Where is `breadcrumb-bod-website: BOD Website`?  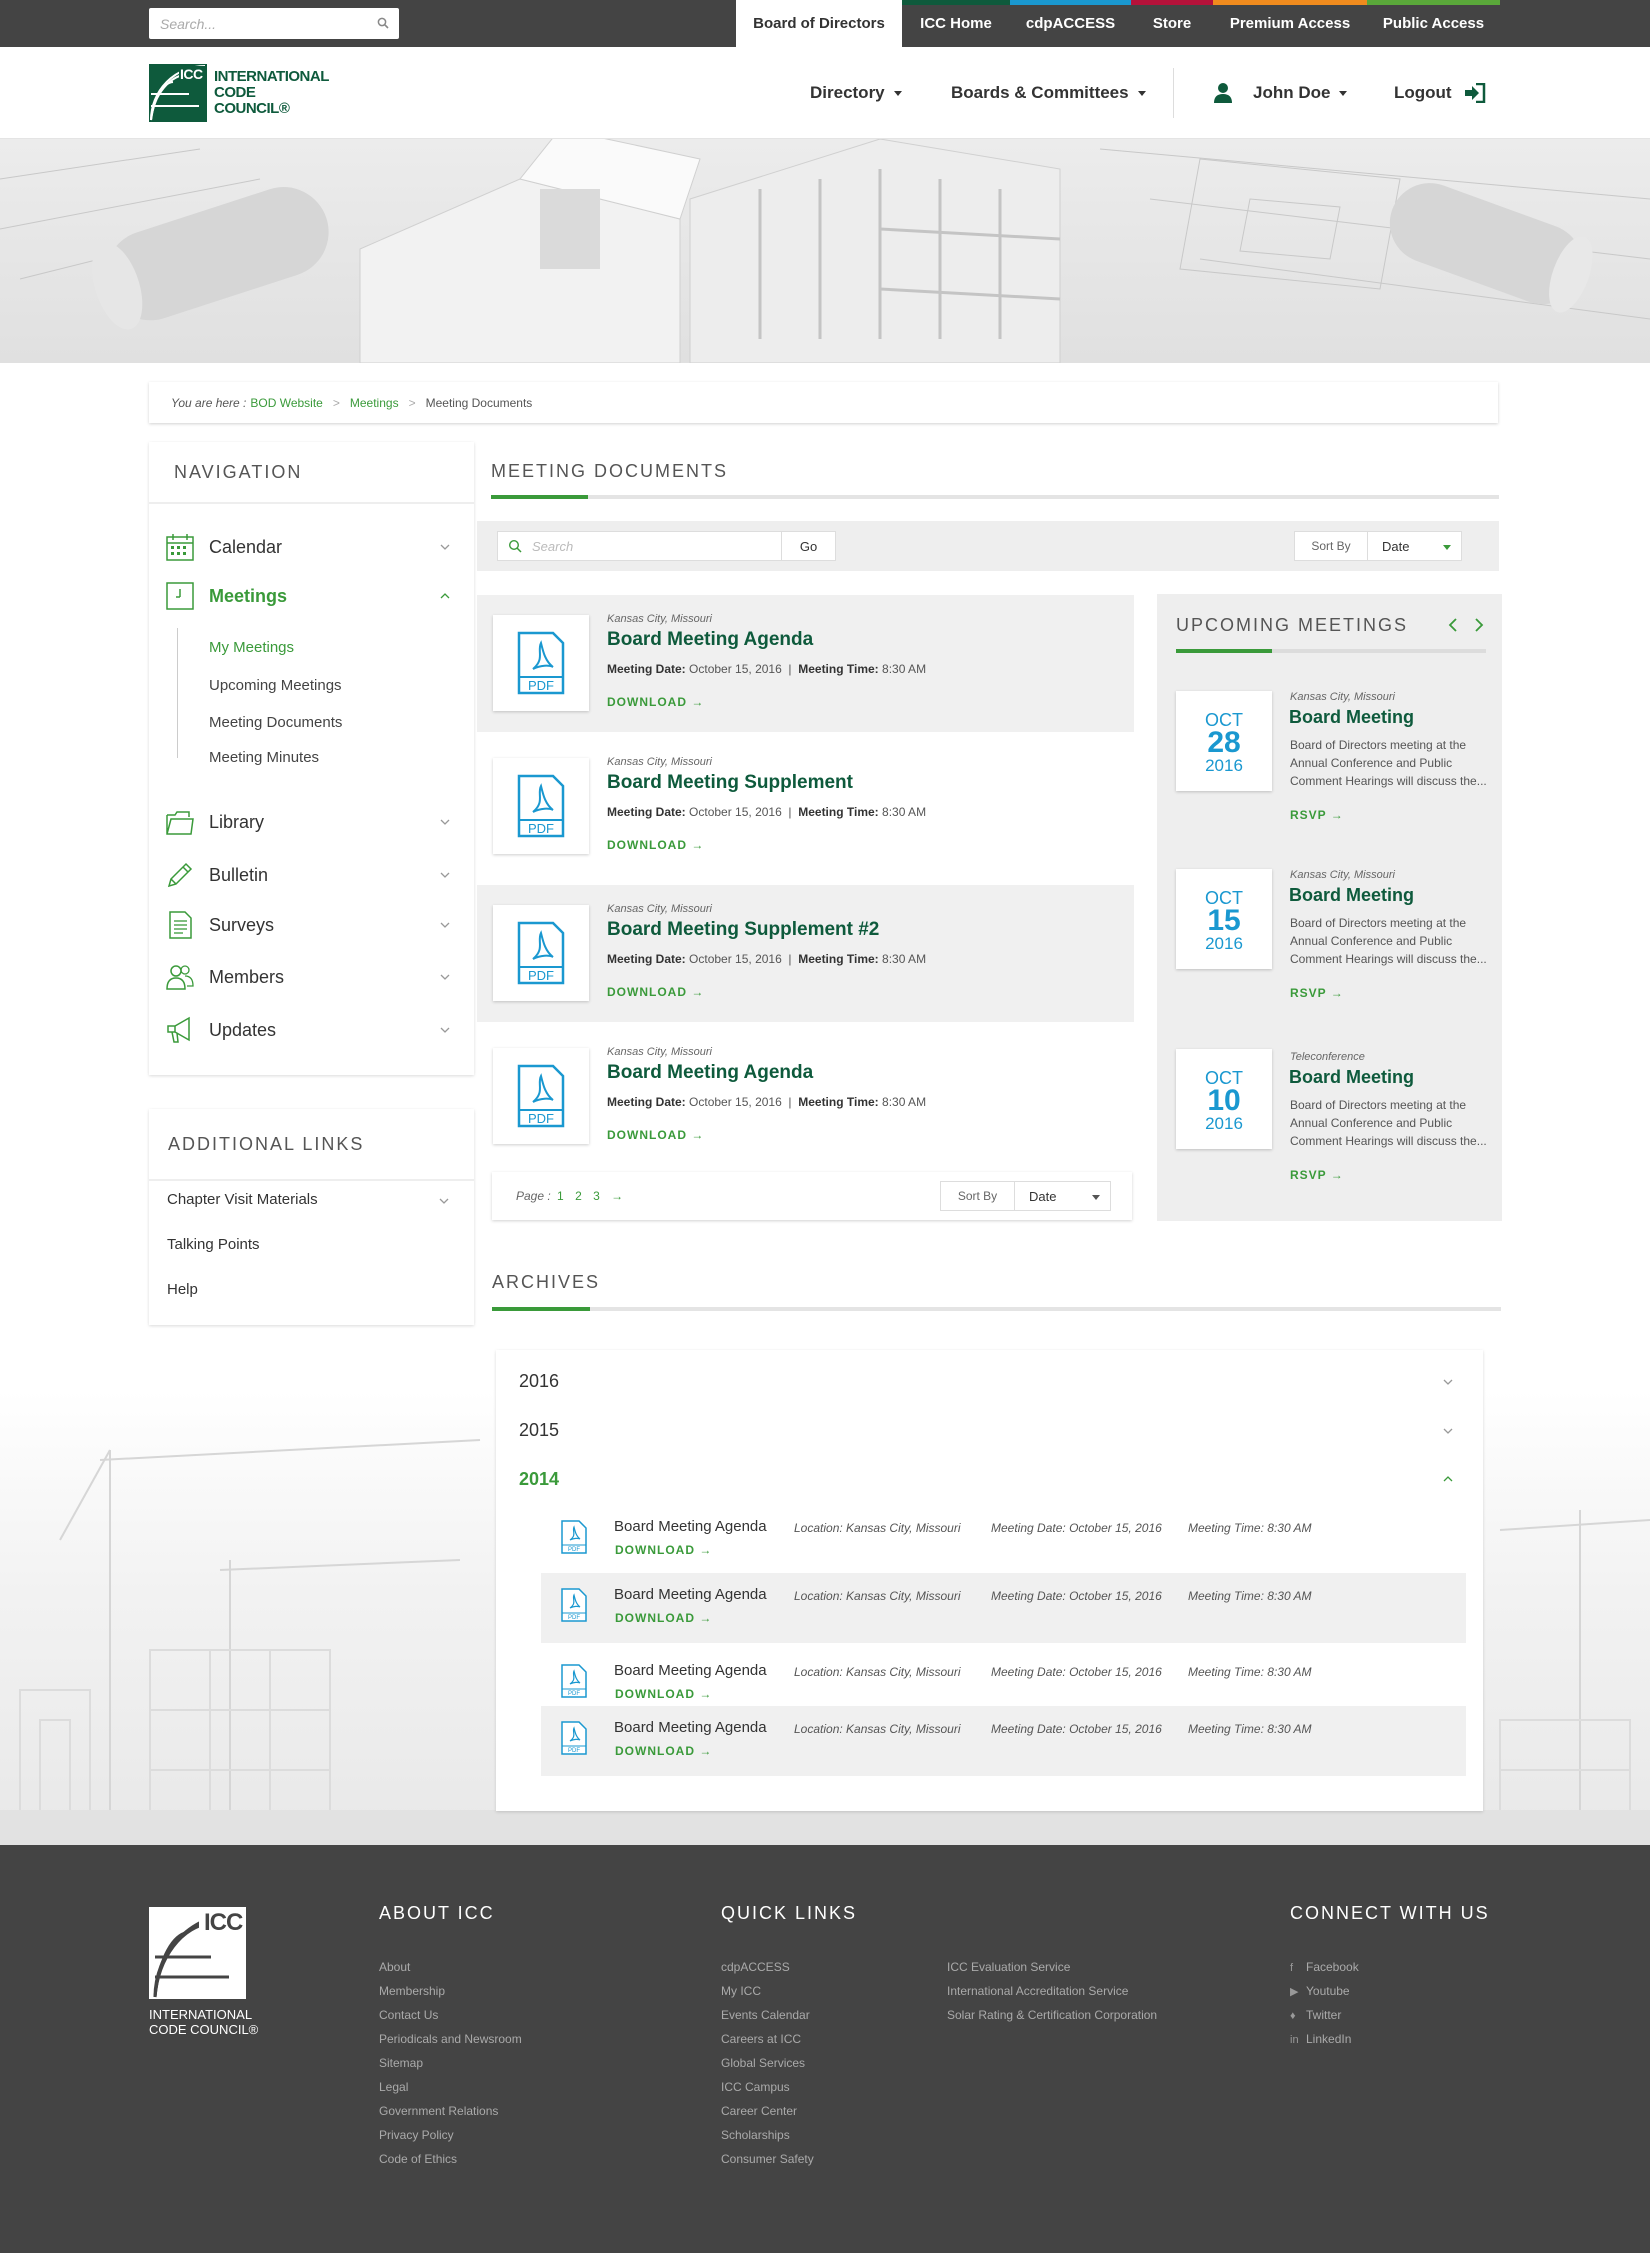
breadcrumb-bod-website: BOD Website is located at coordinates (286, 403).